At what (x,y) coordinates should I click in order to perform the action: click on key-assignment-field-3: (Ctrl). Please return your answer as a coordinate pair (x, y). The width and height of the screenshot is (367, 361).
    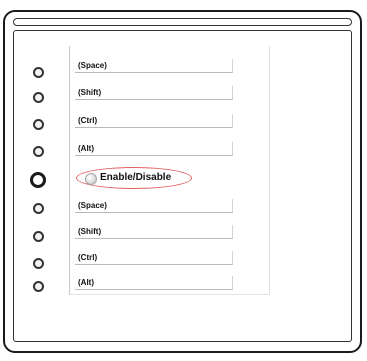
    Looking at the image, I should click on (154, 121).